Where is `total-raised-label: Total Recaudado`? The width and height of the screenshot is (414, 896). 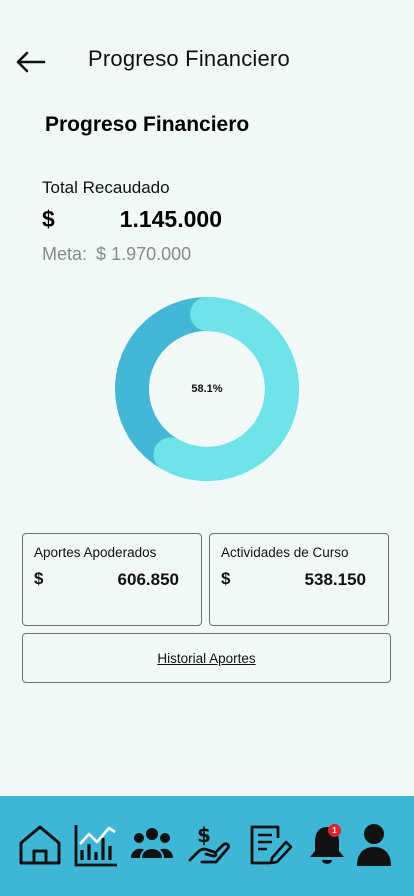 total-raised-label: Total Recaudado is located at coordinates (106, 187).